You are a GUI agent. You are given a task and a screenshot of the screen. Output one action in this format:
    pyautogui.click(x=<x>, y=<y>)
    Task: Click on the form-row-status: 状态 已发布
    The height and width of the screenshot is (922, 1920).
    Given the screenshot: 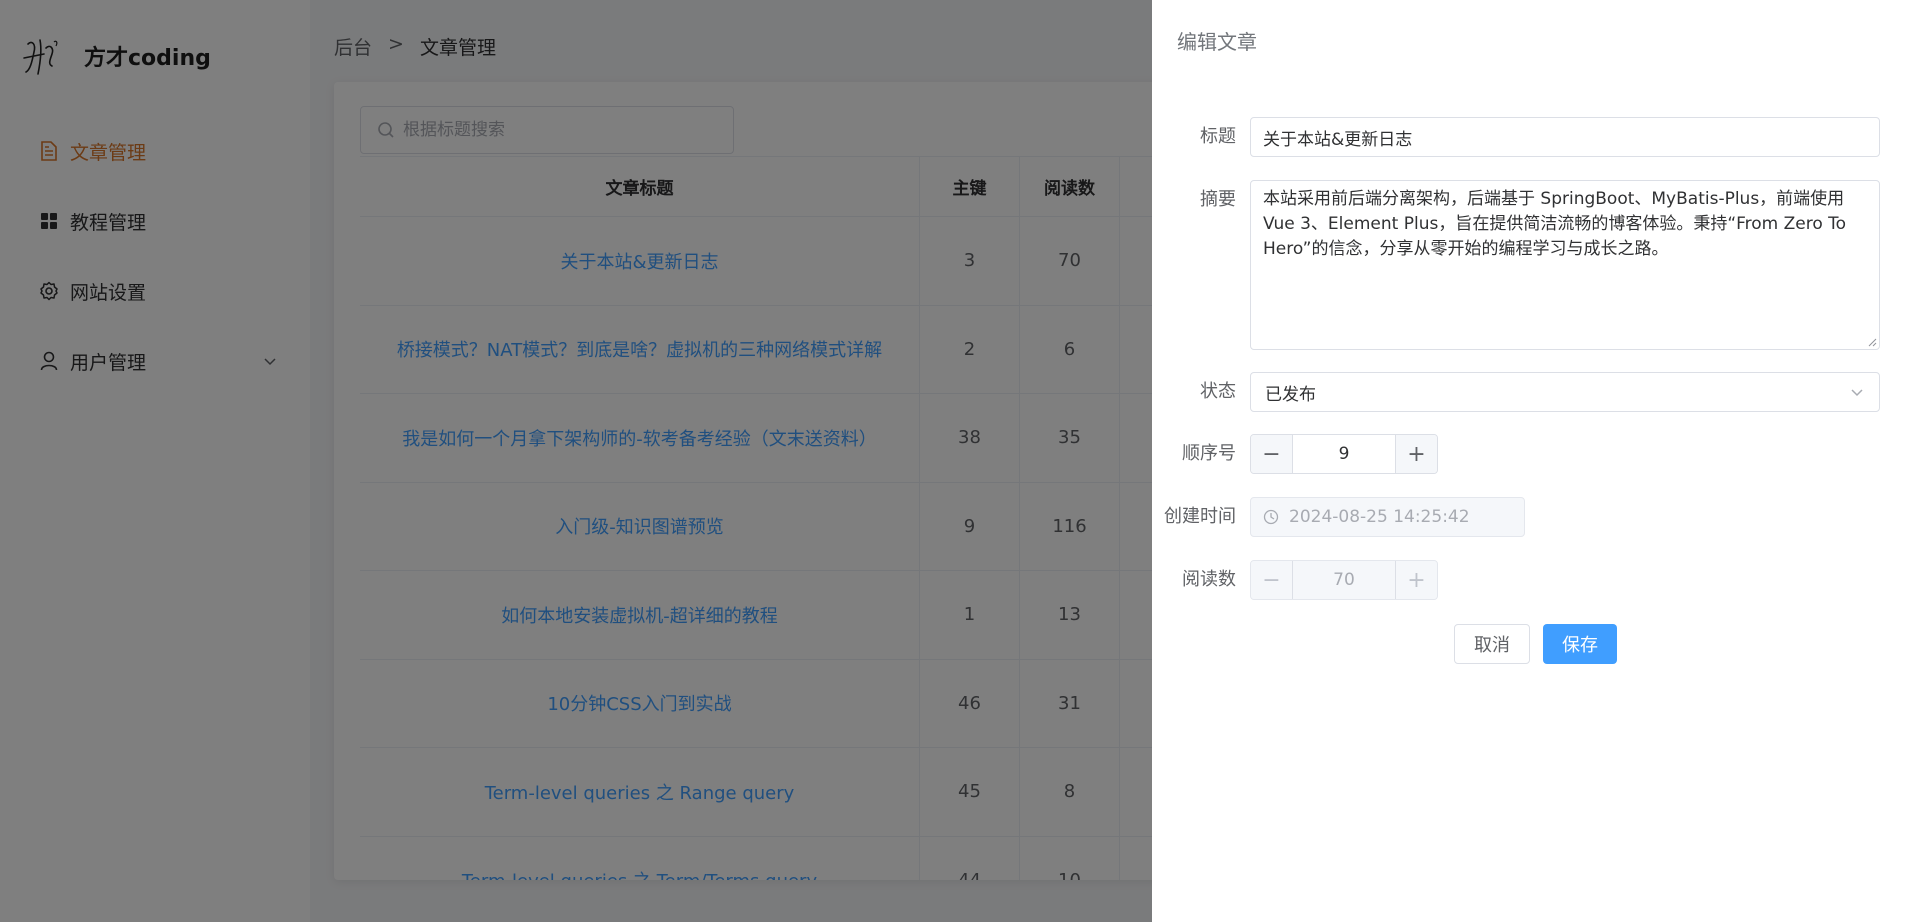 What is the action you would take?
    pyautogui.click(x=1516, y=392)
    